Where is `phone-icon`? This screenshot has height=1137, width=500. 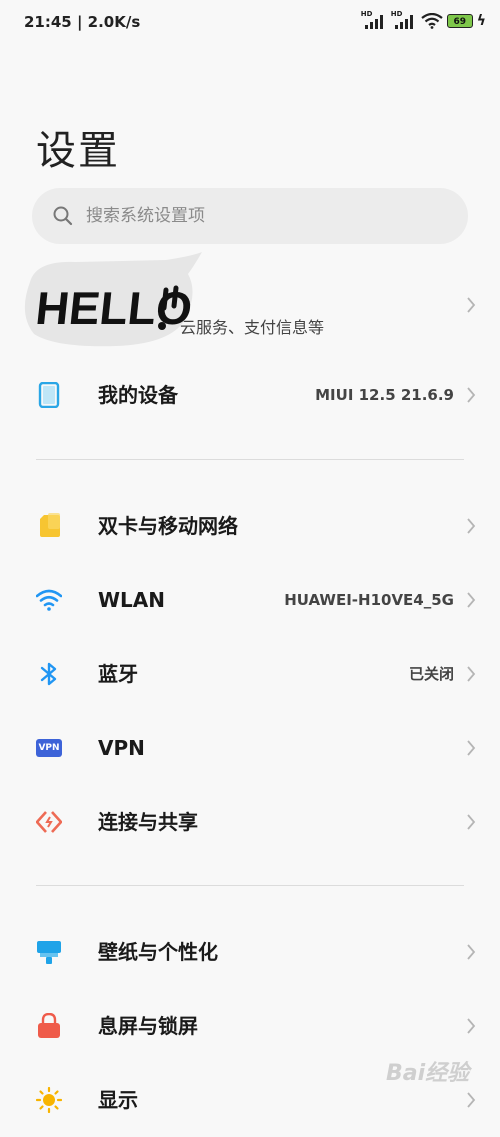
phone-icon is located at coordinates (49, 395).